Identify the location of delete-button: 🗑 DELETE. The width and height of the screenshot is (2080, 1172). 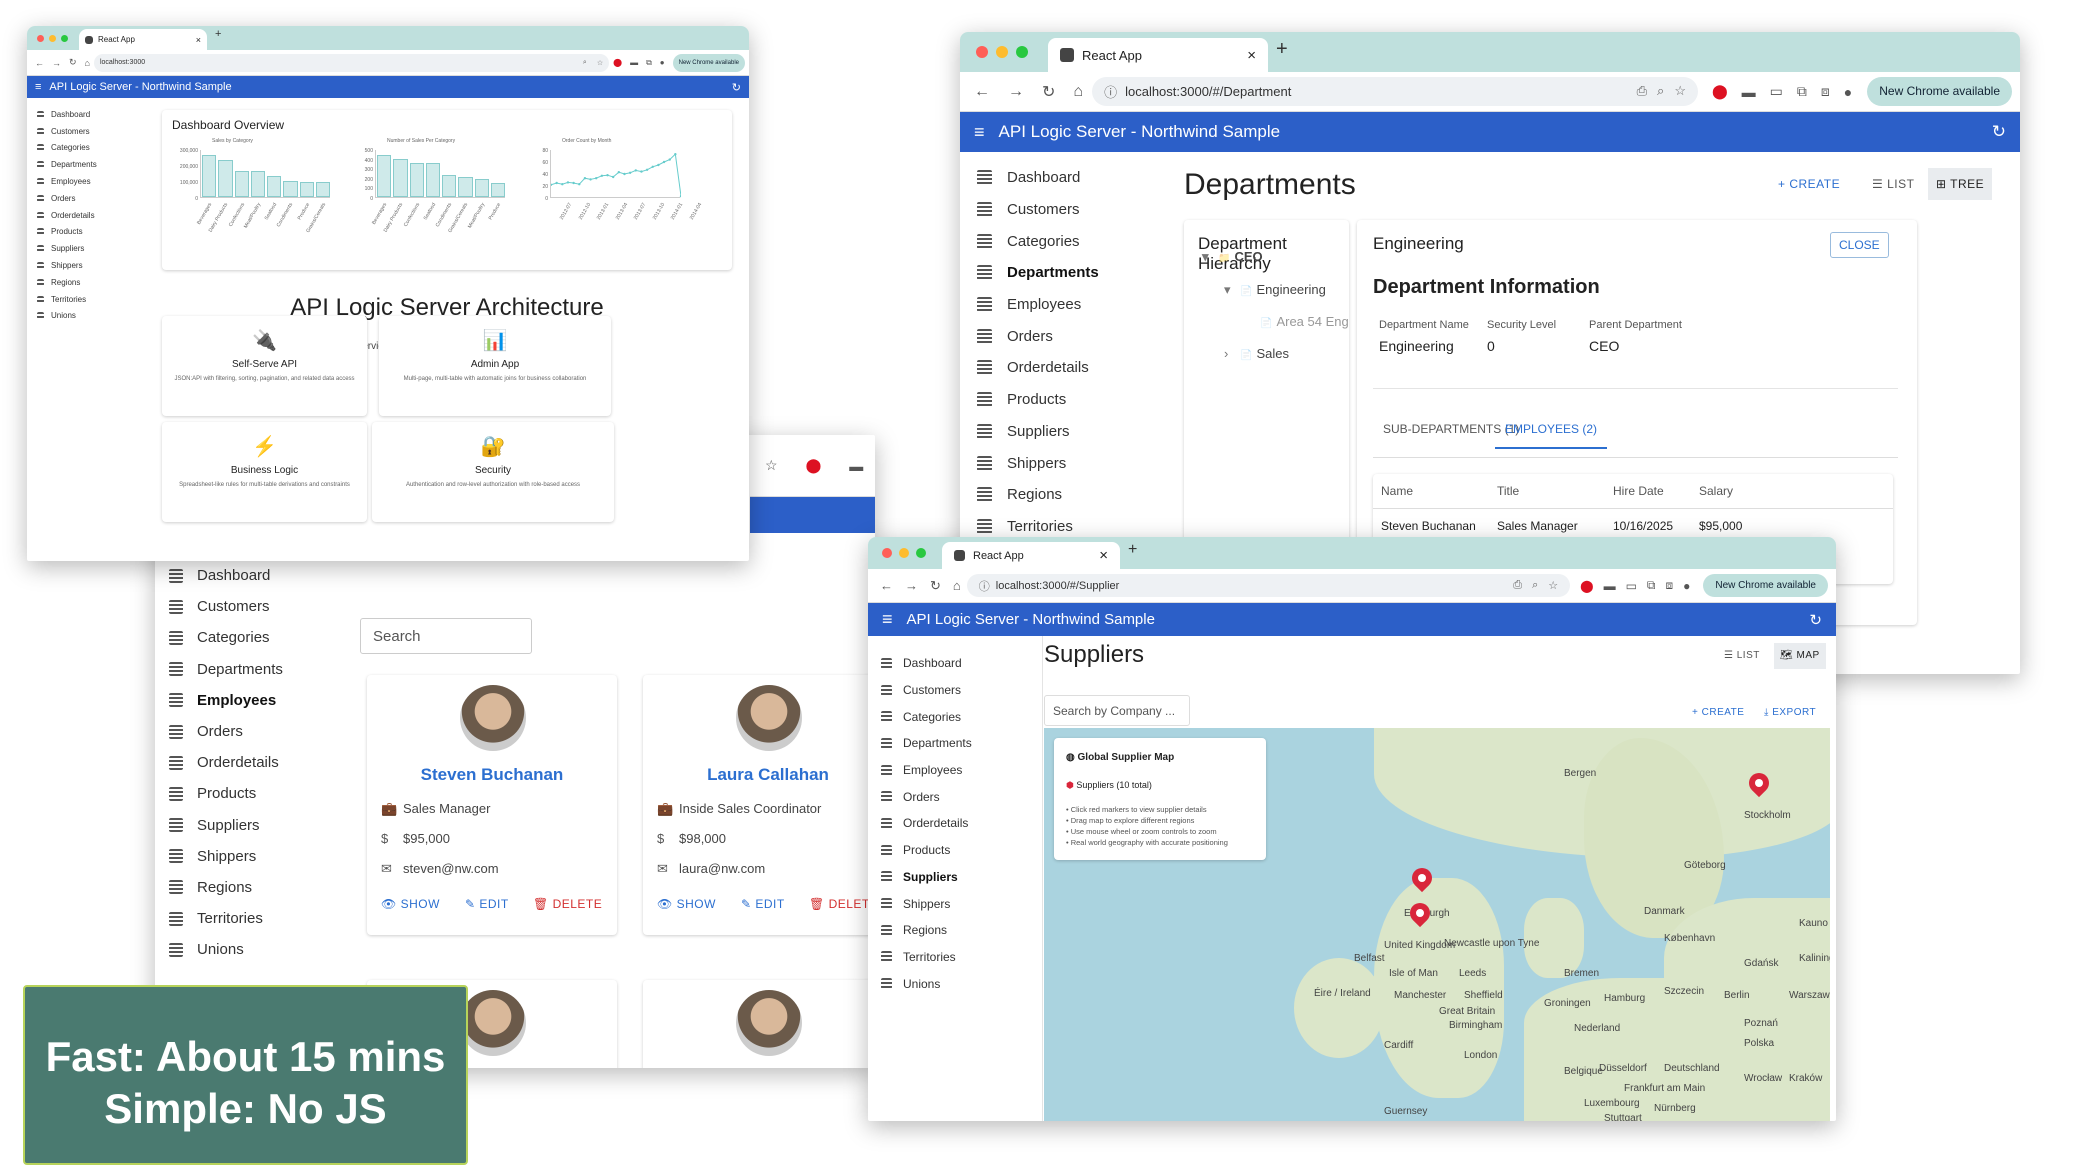
(842, 904).